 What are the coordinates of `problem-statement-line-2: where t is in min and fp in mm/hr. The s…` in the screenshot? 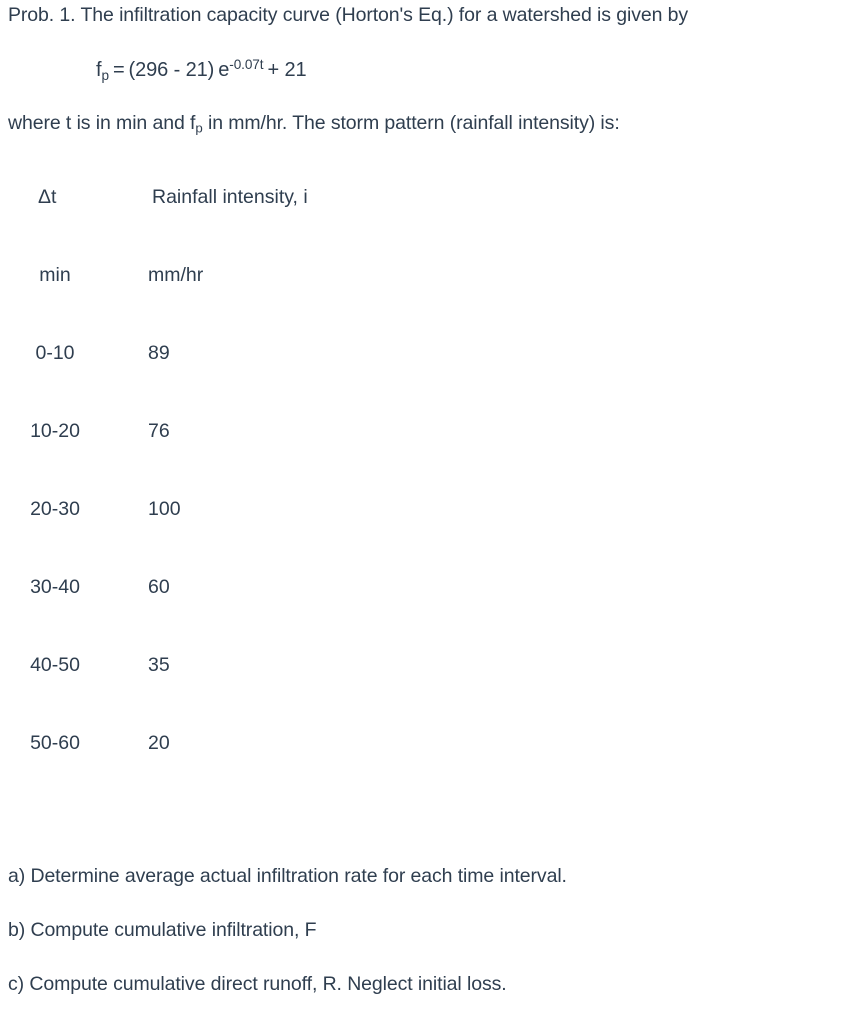 It's located at (314, 123).